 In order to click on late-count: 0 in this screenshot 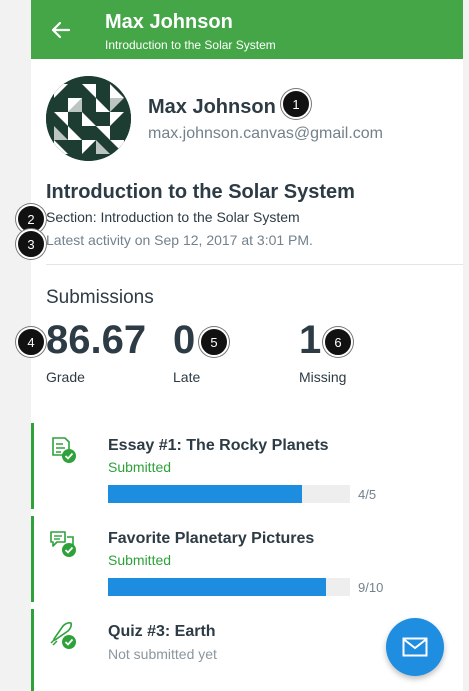, I will do `click(184, 340)`.